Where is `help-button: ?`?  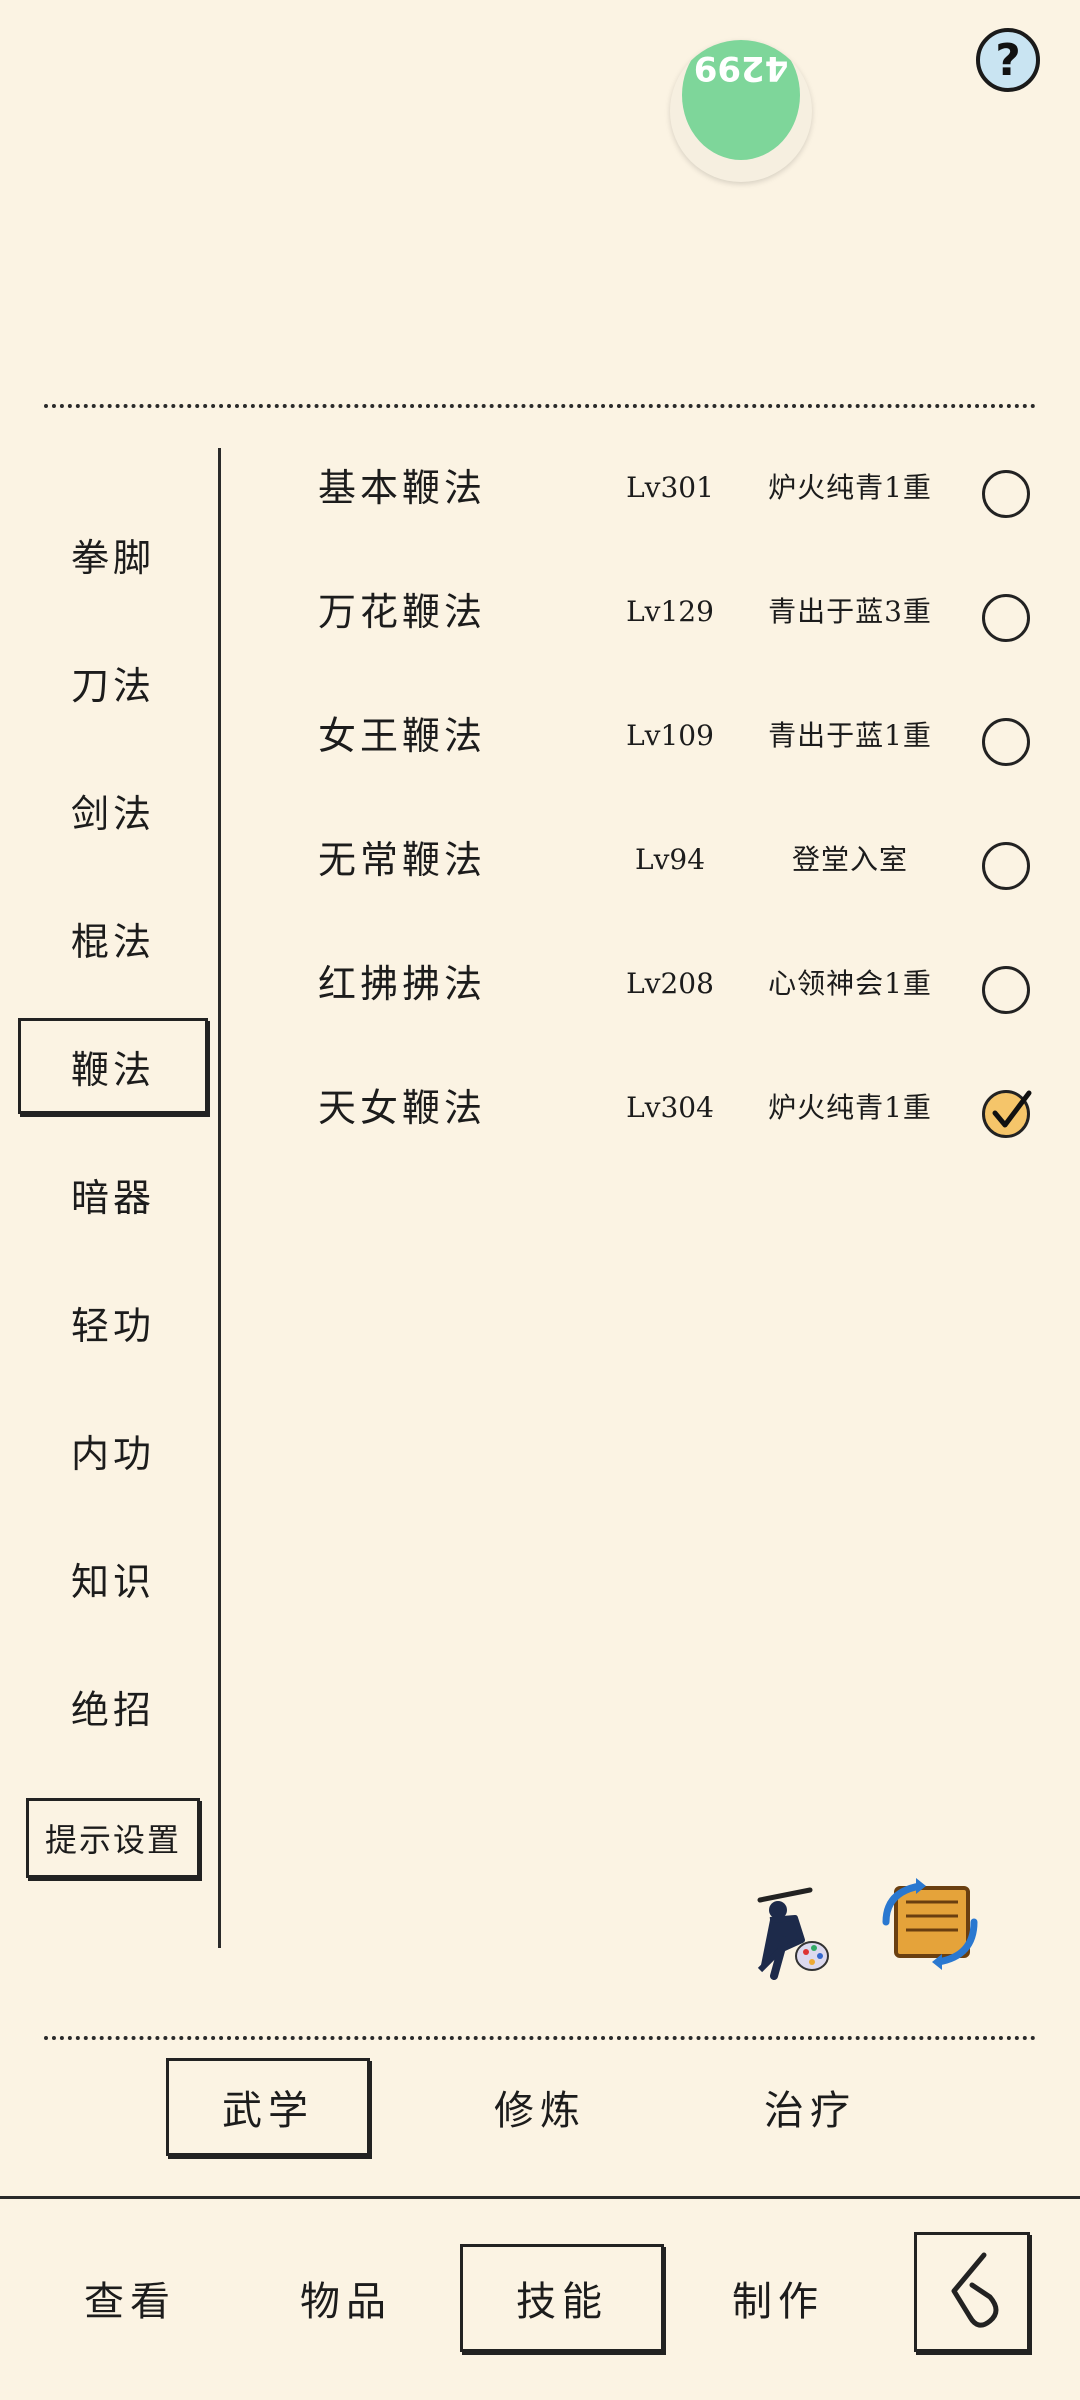
help-button: ? is located at coordinates (1008, 60).